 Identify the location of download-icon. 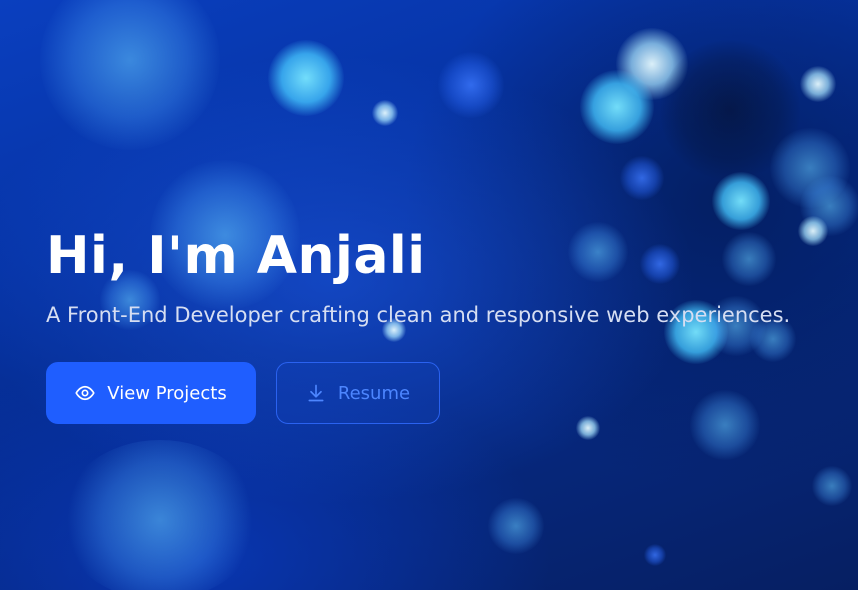
(316, 393).